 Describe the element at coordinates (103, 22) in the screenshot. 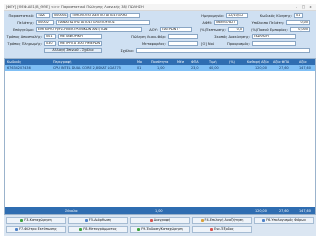

I see `customer-name-field: ΠΑΝΑΓΙΩΤΗΣ ΑΠΟΣΤΟΛΟΠΟΥΛΟΣ` at that location.